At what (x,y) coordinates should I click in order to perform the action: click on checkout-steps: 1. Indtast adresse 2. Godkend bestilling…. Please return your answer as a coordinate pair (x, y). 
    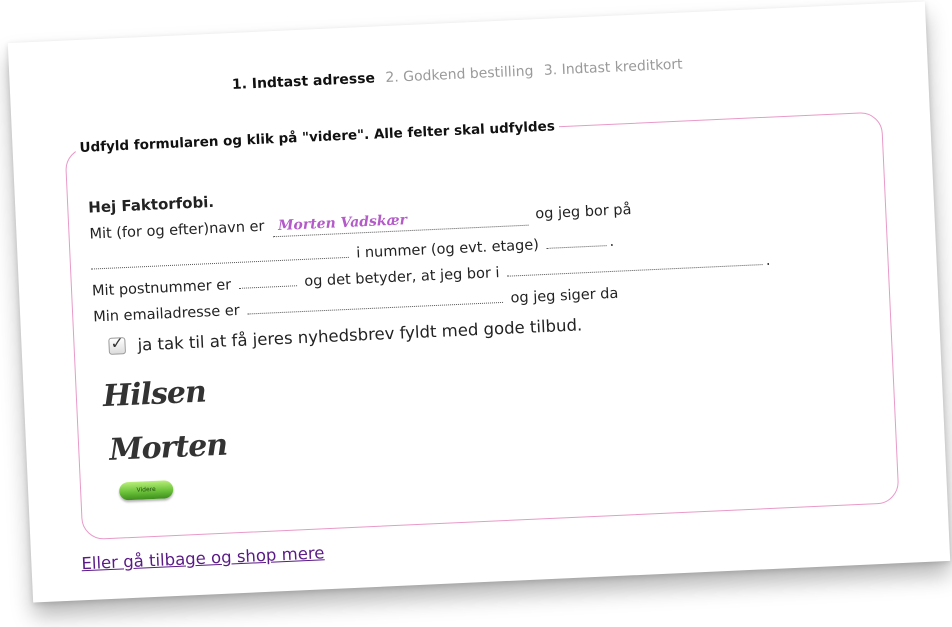
    Looking at the image, I should click on (457, 75).